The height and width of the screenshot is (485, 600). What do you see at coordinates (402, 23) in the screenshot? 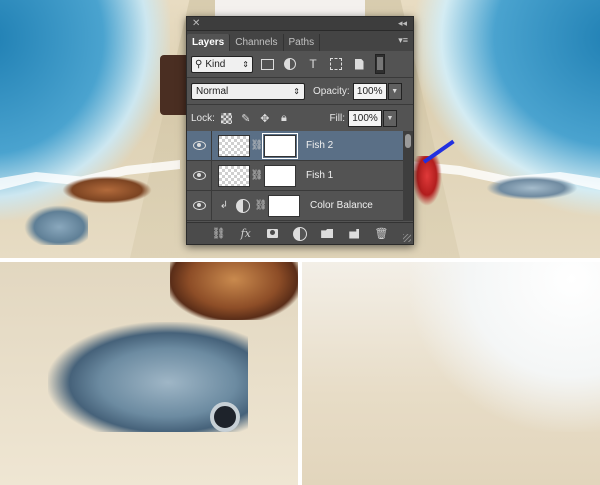
I see `collapse-icon: ◂◂` at bounding box center [402, 23].